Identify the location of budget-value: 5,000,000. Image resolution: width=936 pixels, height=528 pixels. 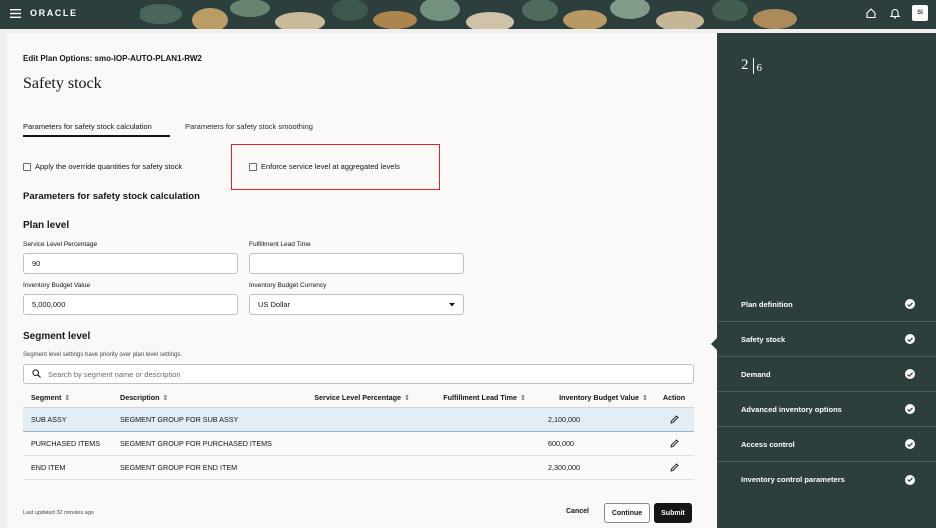
(49, 304).